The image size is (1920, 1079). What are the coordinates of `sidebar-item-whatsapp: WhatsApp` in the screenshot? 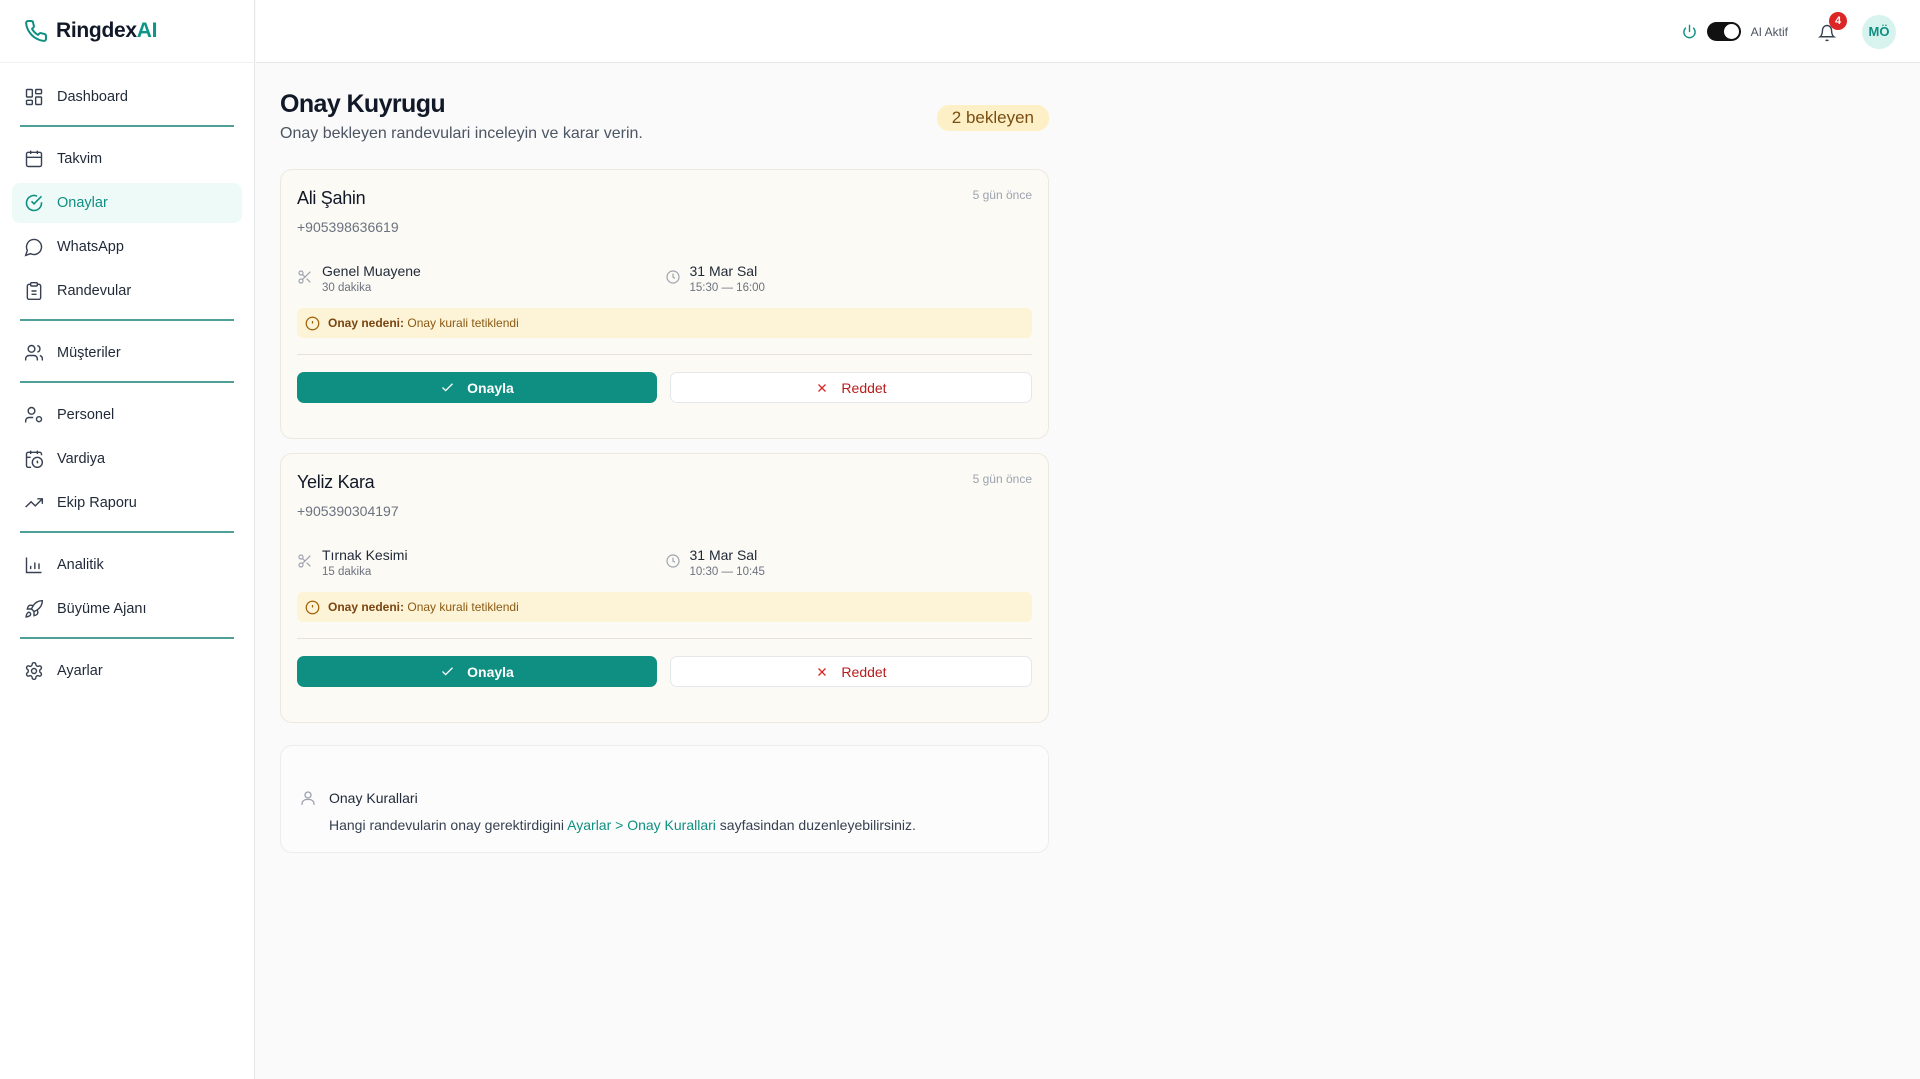 It's located at (127, 247).